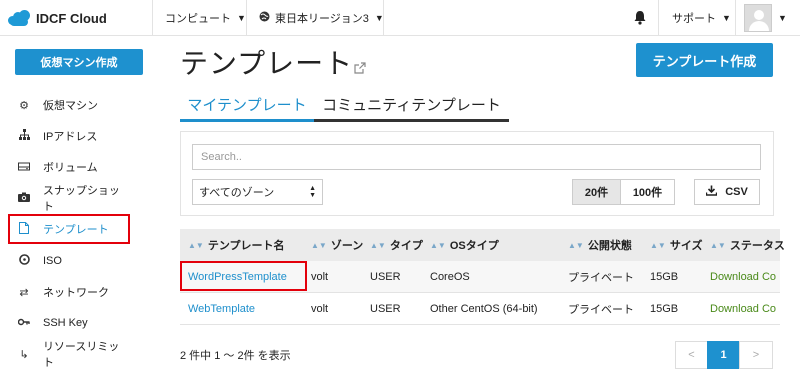 The height and width of the screenshot is (375, 800). What do you see at coordinates (24, 105) in the screenshot?
I see `wrench-gear-icon: ⚙` at bounding box center [24, 105].